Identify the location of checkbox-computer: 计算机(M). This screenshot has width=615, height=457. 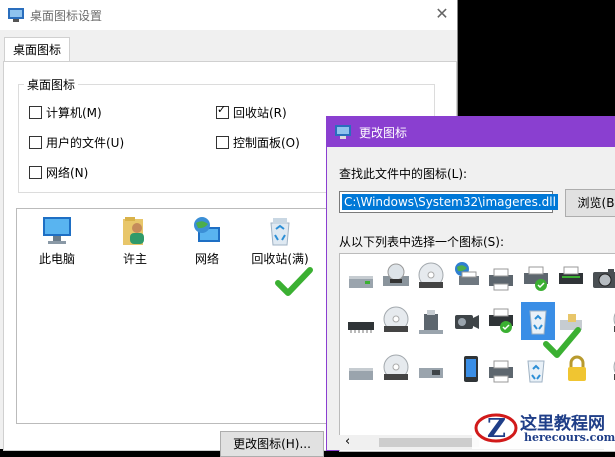
(65, 112).